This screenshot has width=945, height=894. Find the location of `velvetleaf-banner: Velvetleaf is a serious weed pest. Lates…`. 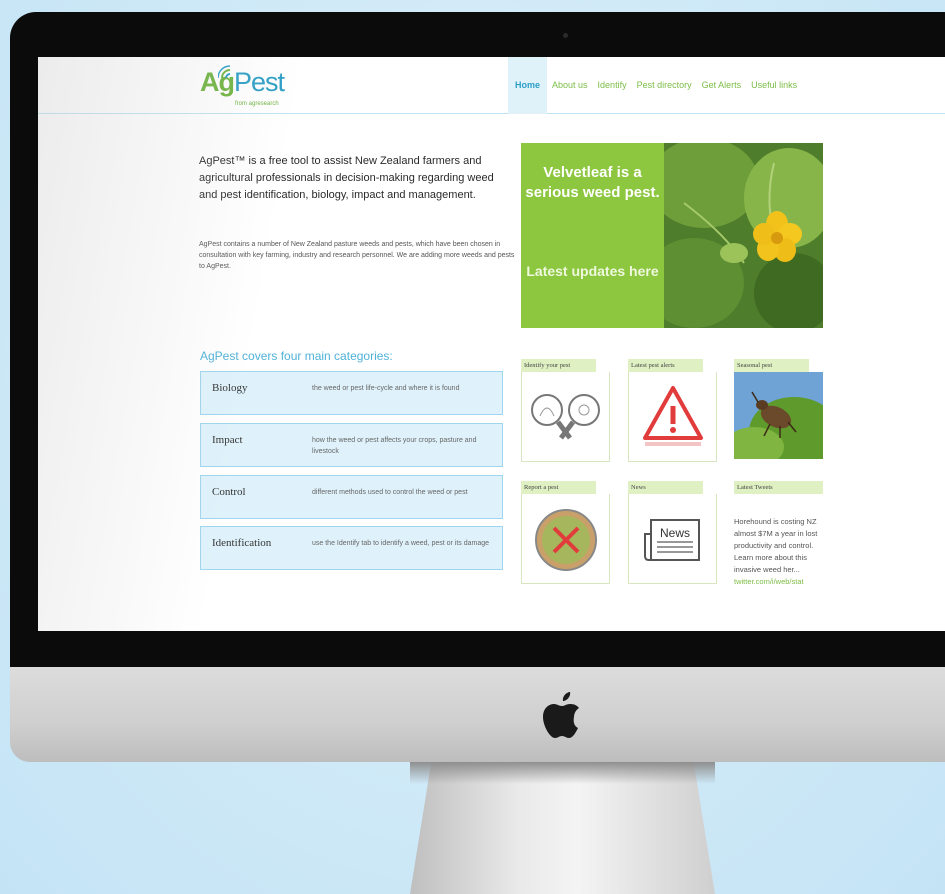

velvetleaf-banner: Velvetleaf is a serious weed pest. Lates… is located at coordinates (672, 235).